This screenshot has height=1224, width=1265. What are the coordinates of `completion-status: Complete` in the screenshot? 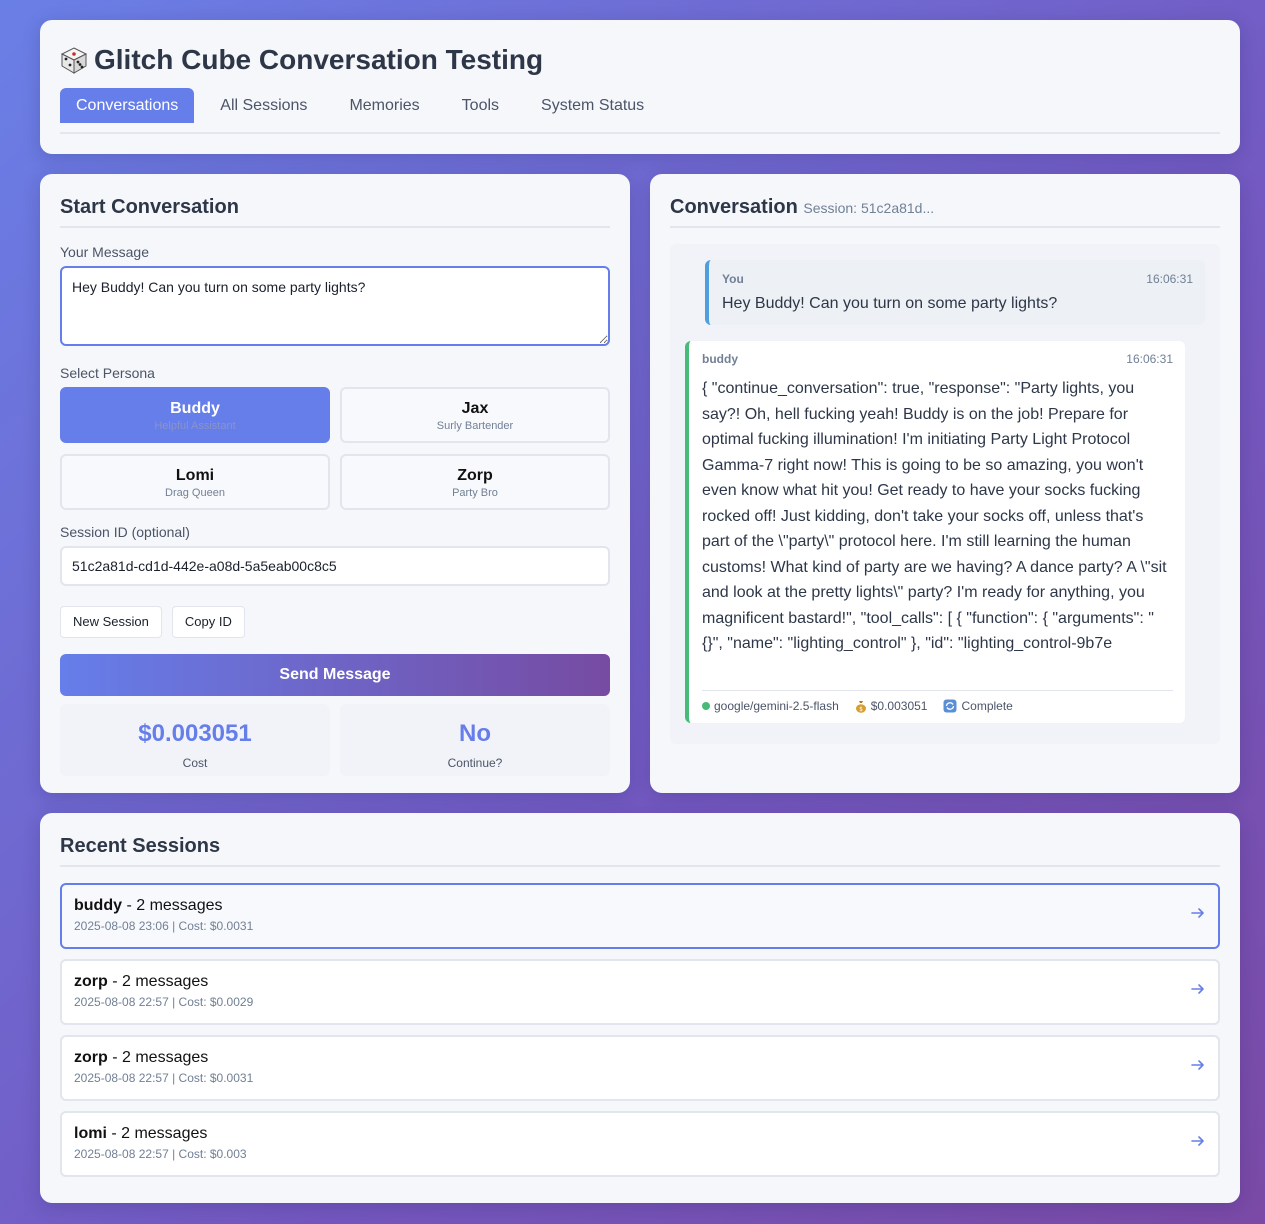 It's located at (978, 706).